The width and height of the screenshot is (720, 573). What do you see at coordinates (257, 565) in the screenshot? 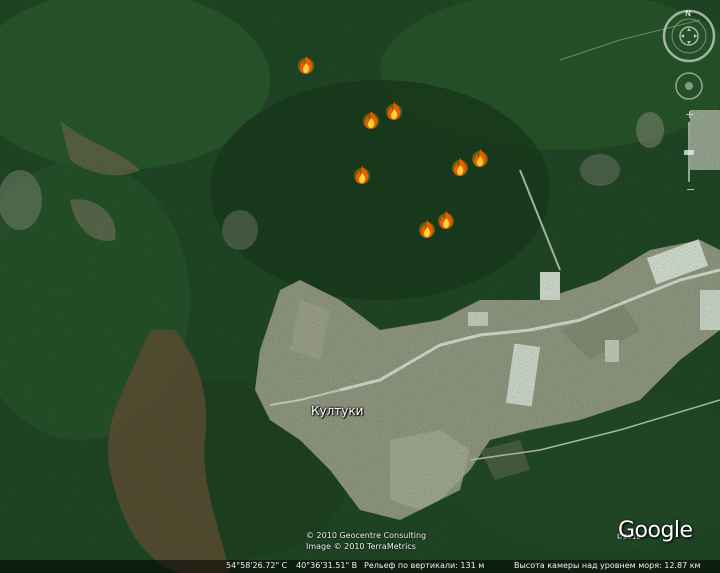
I see `latitude-readout: 54°58'26.72" С` at bounding box center [257, 565].